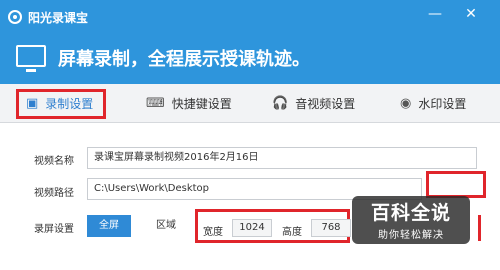 Image resolution: width=500 pixels, height=270 pixels. I want to click on tab-label: 快捷键设置, so click(201, 103).